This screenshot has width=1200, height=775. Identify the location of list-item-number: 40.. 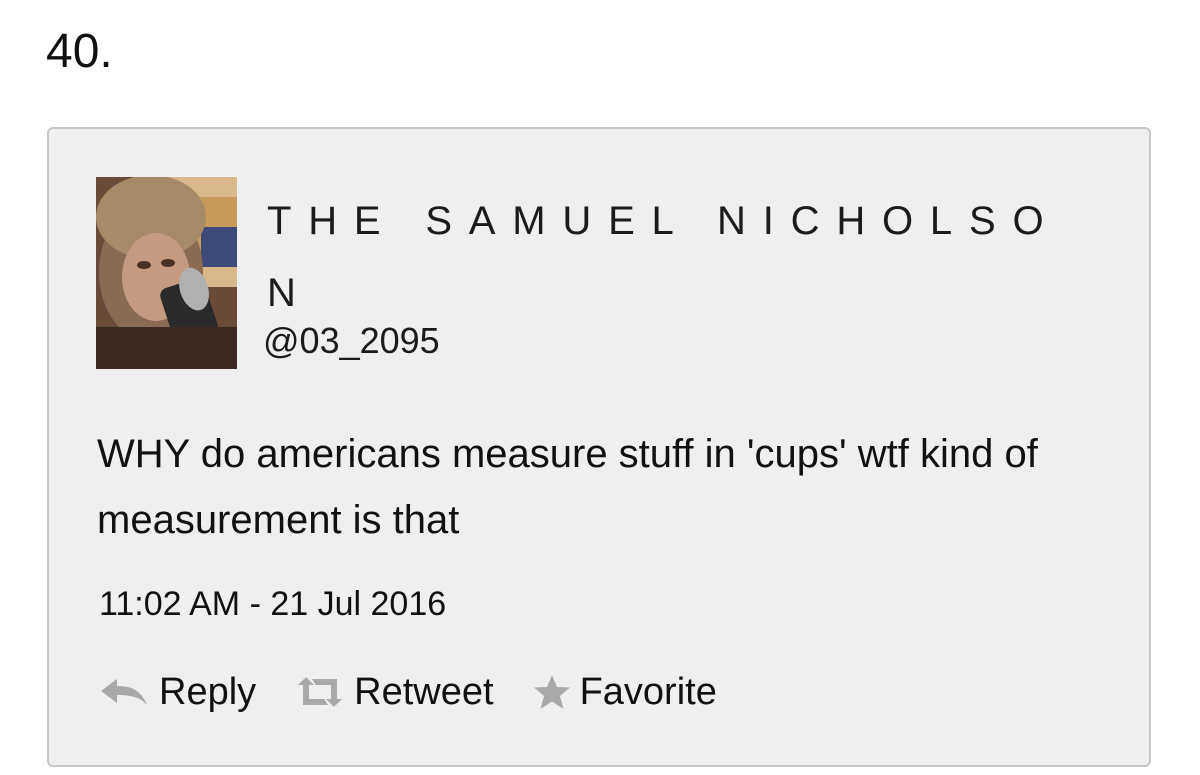
(79, 51).